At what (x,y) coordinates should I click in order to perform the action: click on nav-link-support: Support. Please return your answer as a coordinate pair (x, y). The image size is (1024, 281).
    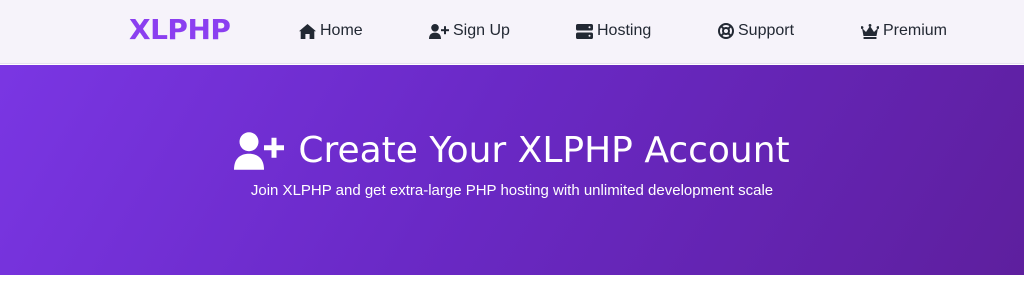
    Looking at the image, I should click on (756, 31).